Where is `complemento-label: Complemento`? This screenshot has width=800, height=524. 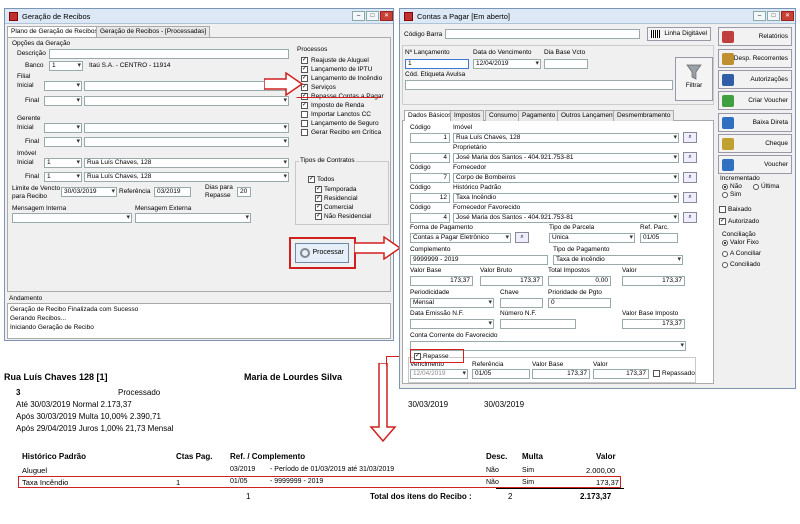 complemento-label: Complemento is located at coordinates (430, 249).